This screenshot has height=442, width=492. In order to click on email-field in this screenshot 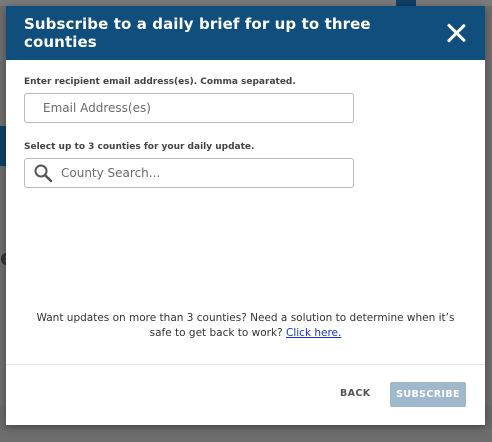, I will do `click(189, 108)`.